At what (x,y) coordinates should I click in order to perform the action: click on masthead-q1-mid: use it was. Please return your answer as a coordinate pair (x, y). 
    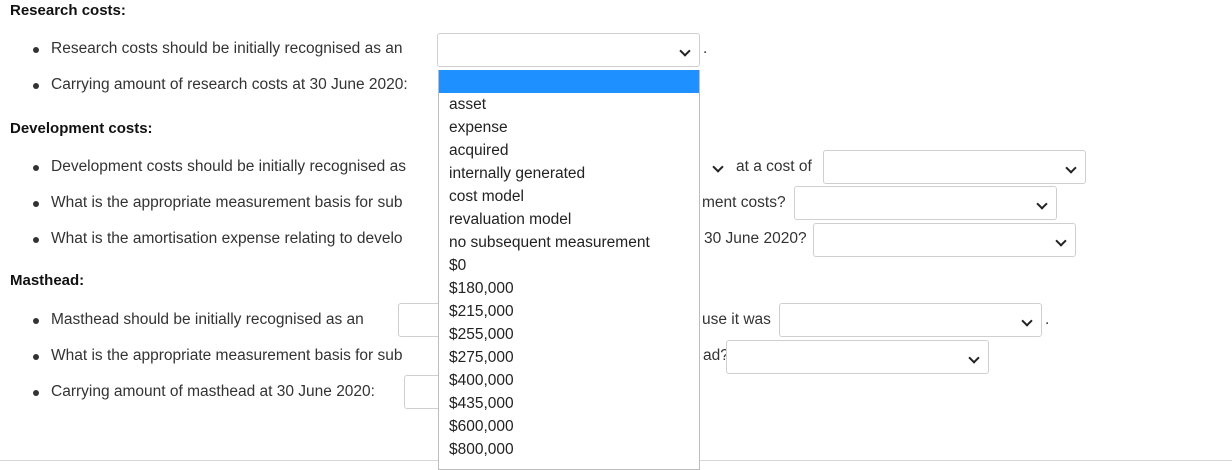
    Looking at the image, I should click on (736, 319).